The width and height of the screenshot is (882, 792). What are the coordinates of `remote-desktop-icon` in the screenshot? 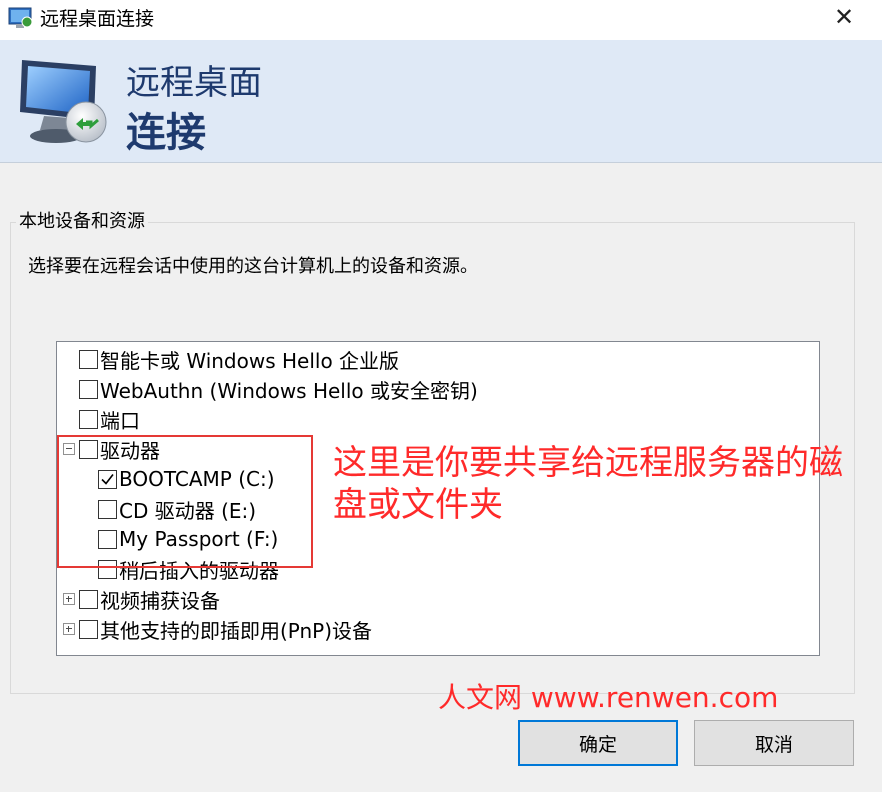 It's located at (20, 17).